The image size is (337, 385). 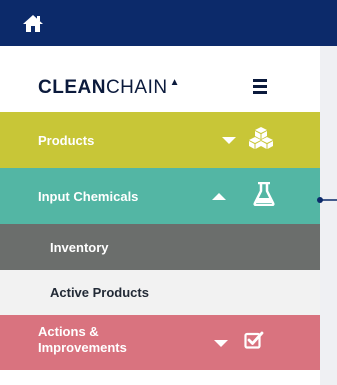 I want to click on checkbox-icon, so click(x=254, y=340).